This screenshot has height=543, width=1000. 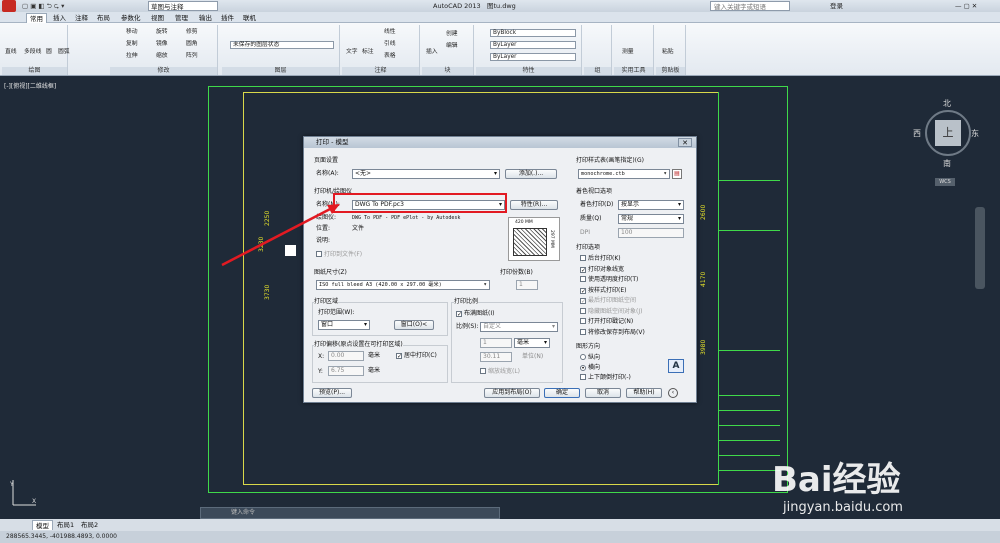 I want to click on plot-option-checkbox: 将修改保存到布局(V), so click(x=612, y=332).